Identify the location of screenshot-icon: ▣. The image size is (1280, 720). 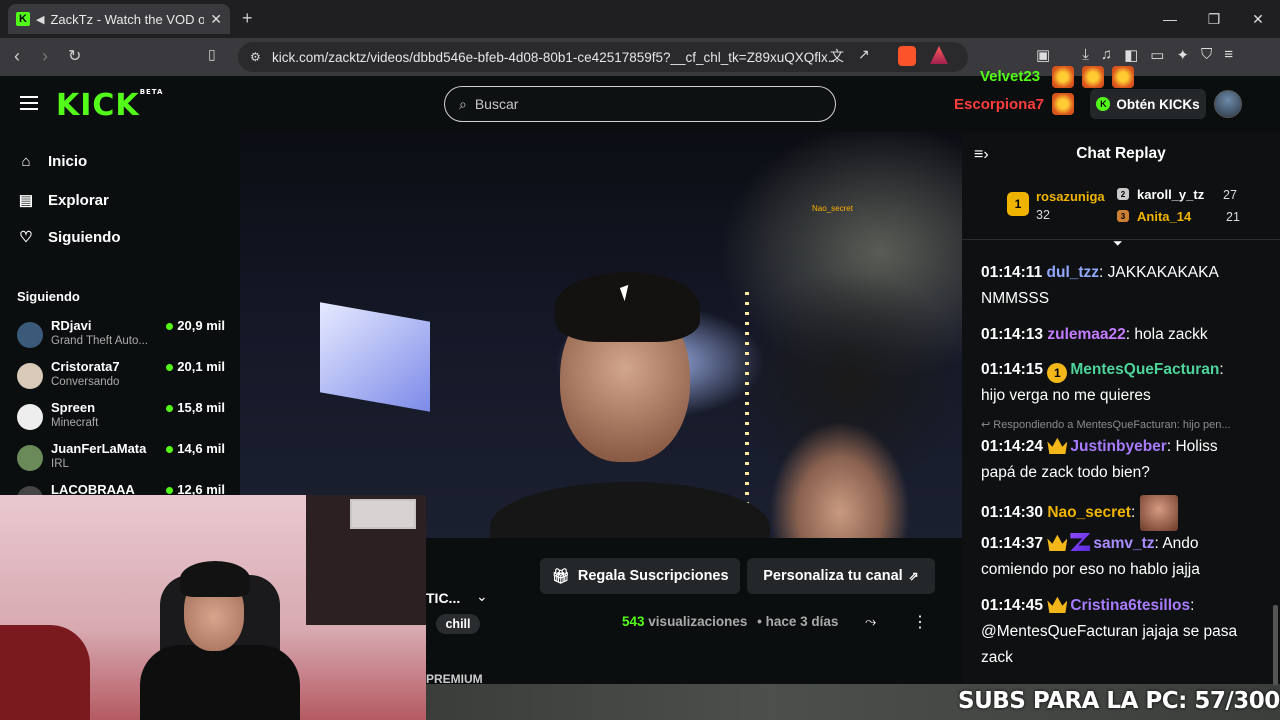
(1043, 55).